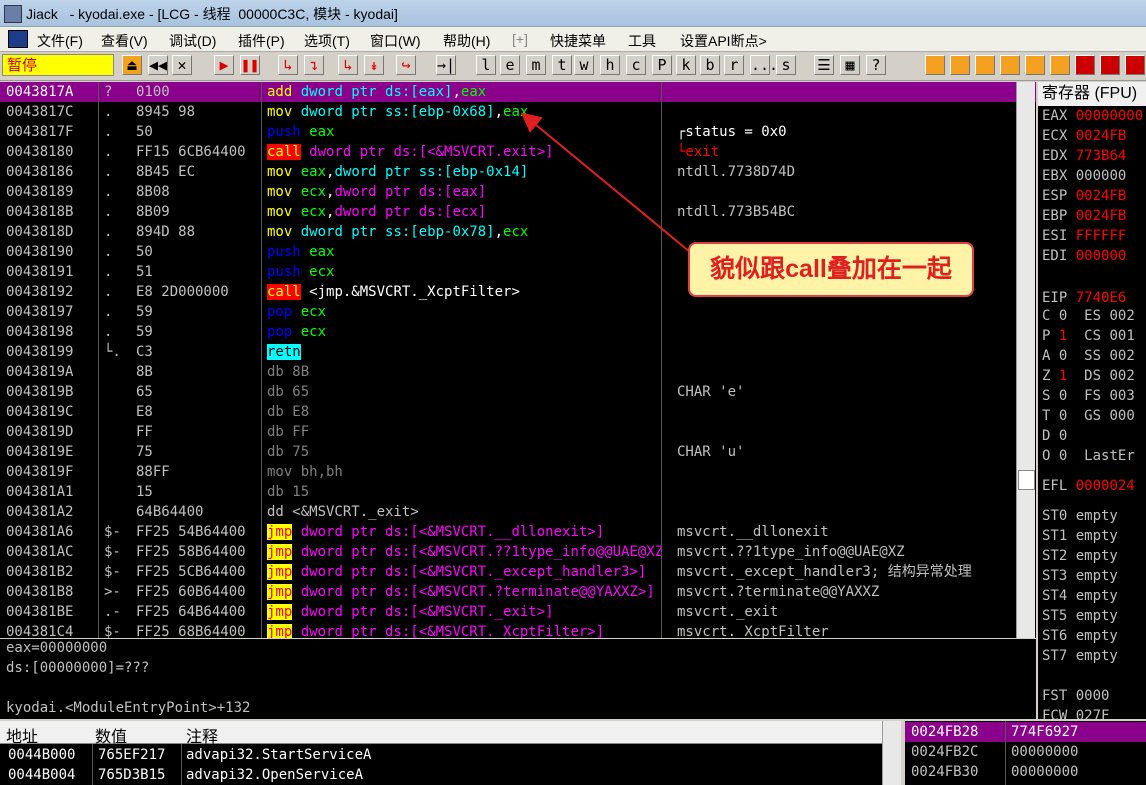 The width and height of the screenshot is (1146, 785). What do you see at coordinates (261, 41) in the screenshot?
I see `menu-plugins: 插件(P)` at bounding box center [261, 41].